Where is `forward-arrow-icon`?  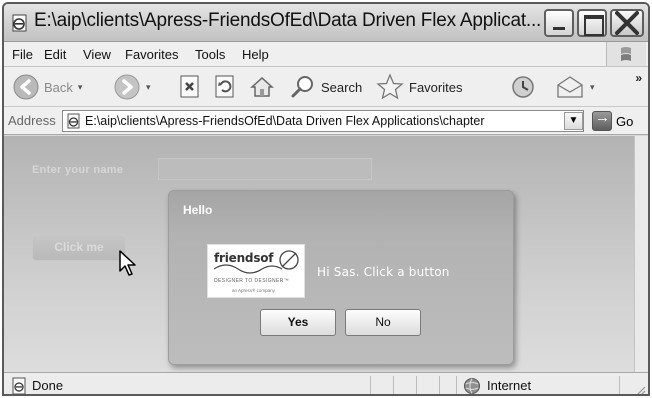
forward-arrow-icon is located at coordinates (127, 87).